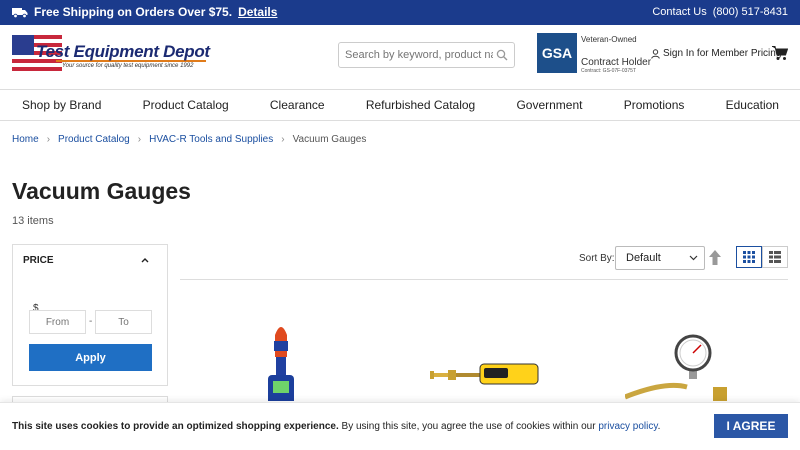 This screenshot has height=450, width=800. What do you see at coordinates (186, 105) in the screenshot?
I see `nav-product-catalog: Product Catalog` at bounding box center [186, 105].